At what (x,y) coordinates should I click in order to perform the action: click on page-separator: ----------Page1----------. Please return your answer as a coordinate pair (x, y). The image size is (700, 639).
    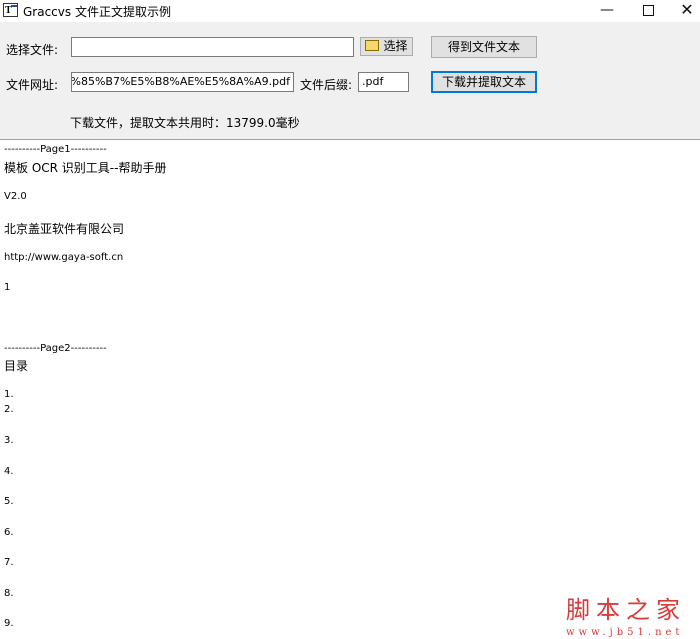
    Looking at the image, I should click on (55, 149).